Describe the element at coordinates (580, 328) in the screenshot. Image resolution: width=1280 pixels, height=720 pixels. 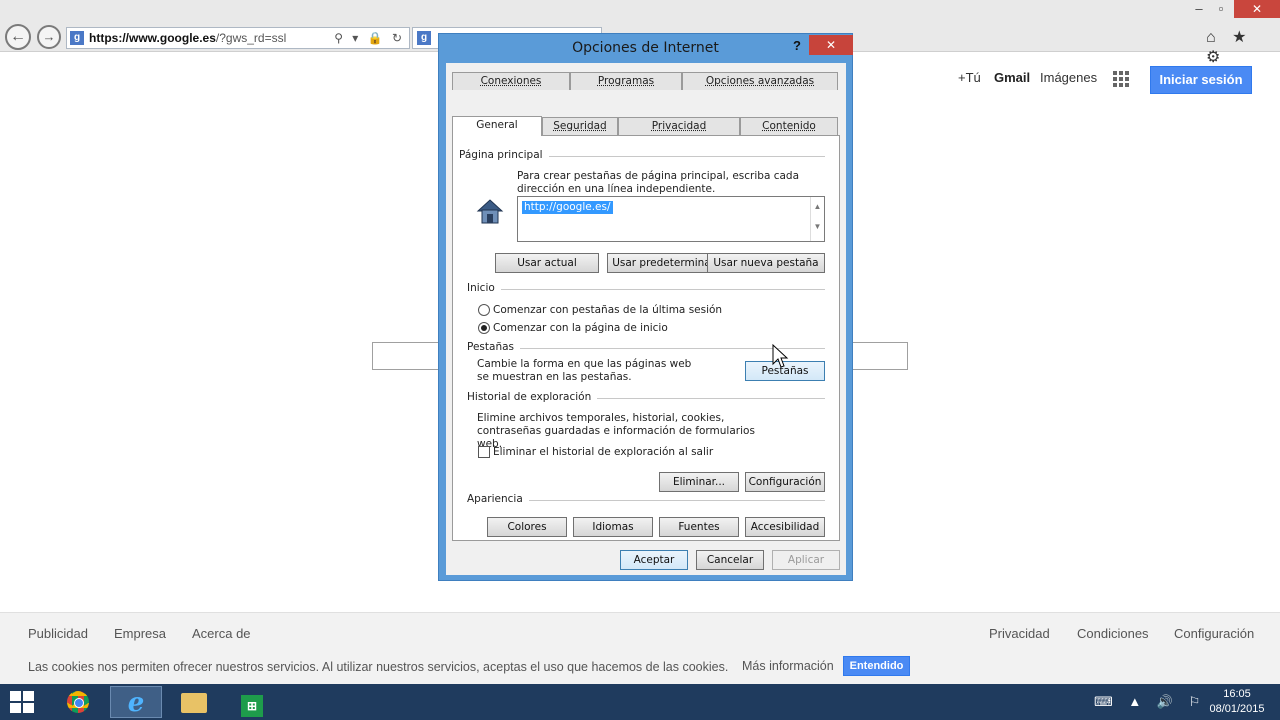
I see `startup-option-home-page: Comenzar con la página de inicio` at that location.